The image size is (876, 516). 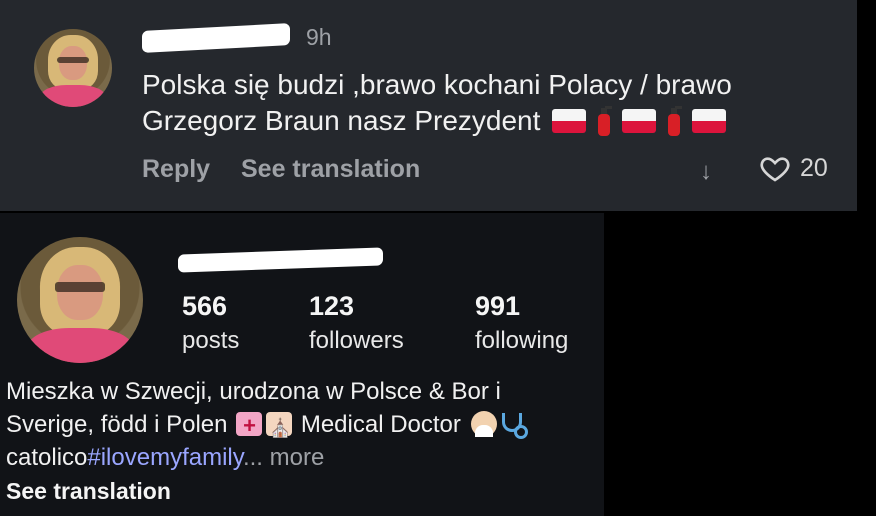 What do you see at coordinates (330, 169) in the screenshot?
I see `see-translation-button: See translation` at bounding box center [330, 169].